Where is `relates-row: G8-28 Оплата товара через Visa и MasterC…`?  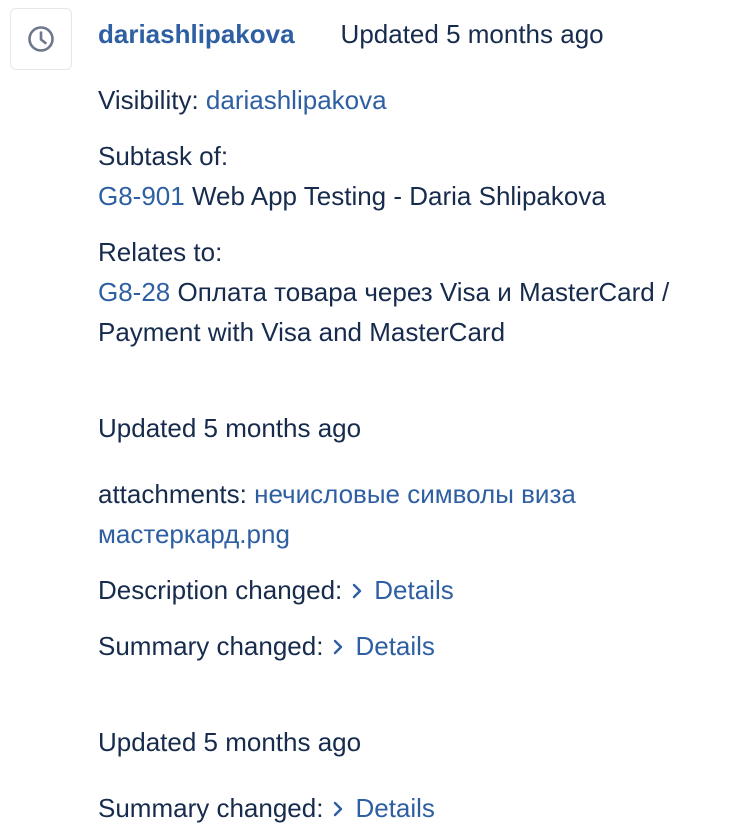 relates-row: G8-28 Оплата товара через Visa и MasterC… is located at coordinates (419, 312).